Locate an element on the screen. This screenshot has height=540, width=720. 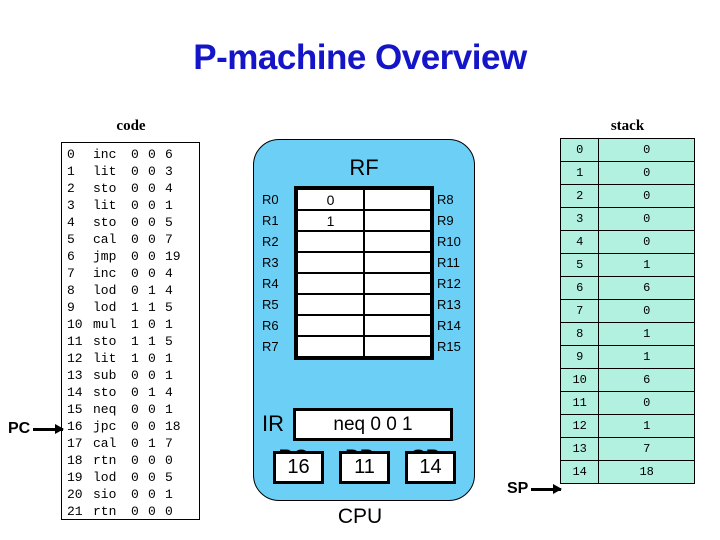
code-row-address: 5 is located at coordinates (71, 239).